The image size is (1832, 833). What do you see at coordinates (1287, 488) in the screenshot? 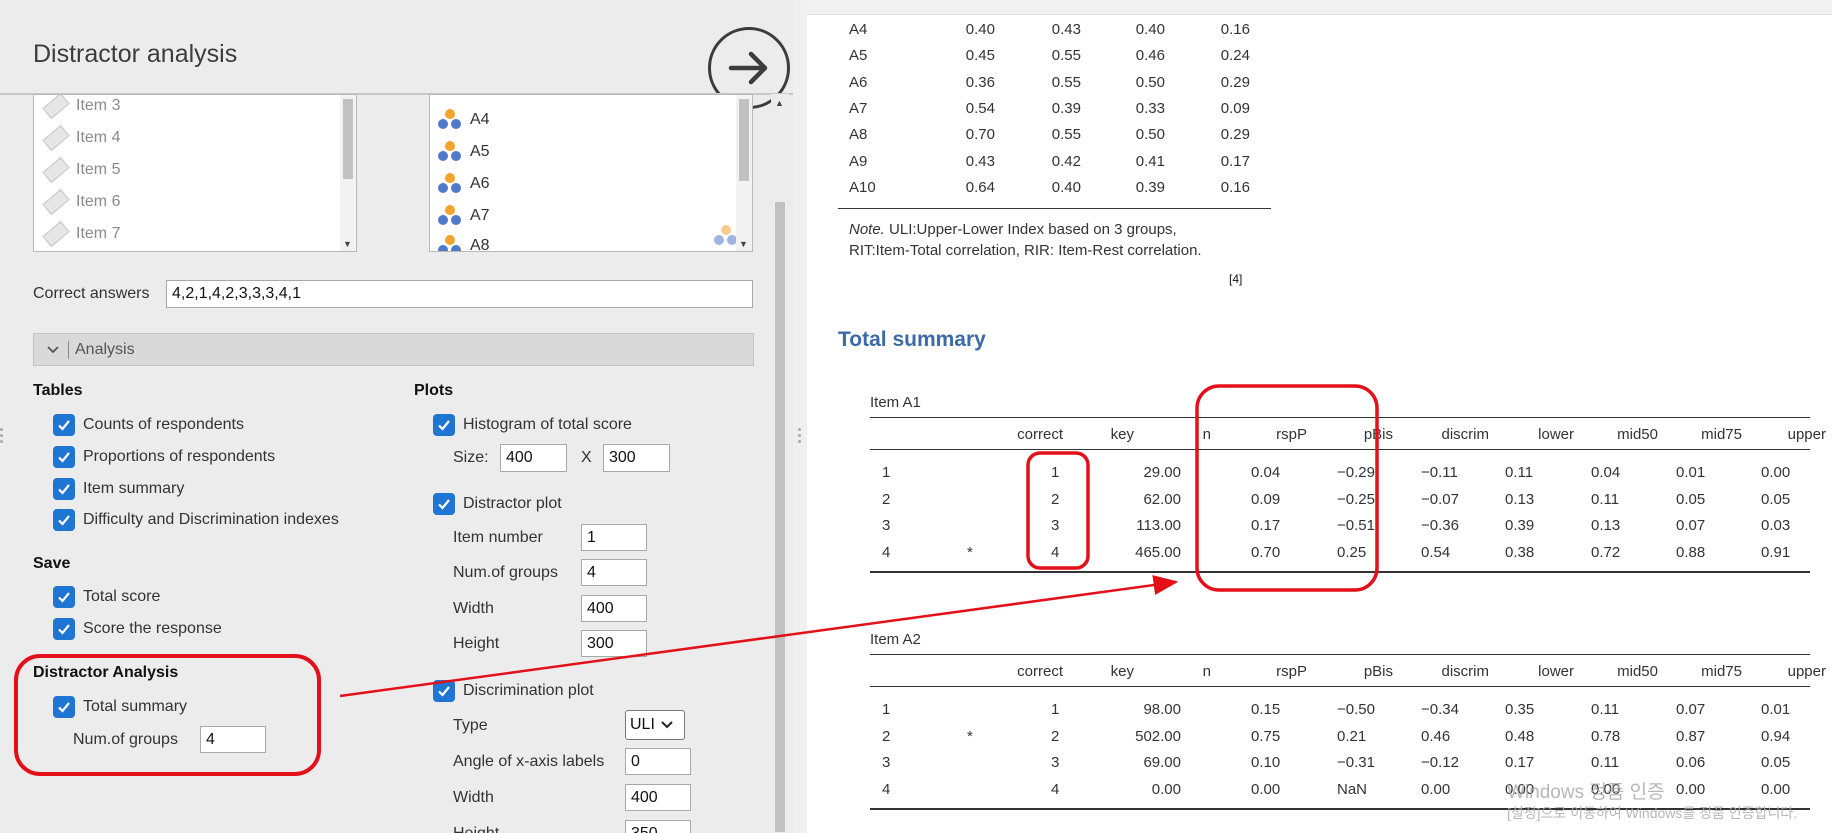
I see `rspP-pBis-highlight` at bounding box center [1287, 488].